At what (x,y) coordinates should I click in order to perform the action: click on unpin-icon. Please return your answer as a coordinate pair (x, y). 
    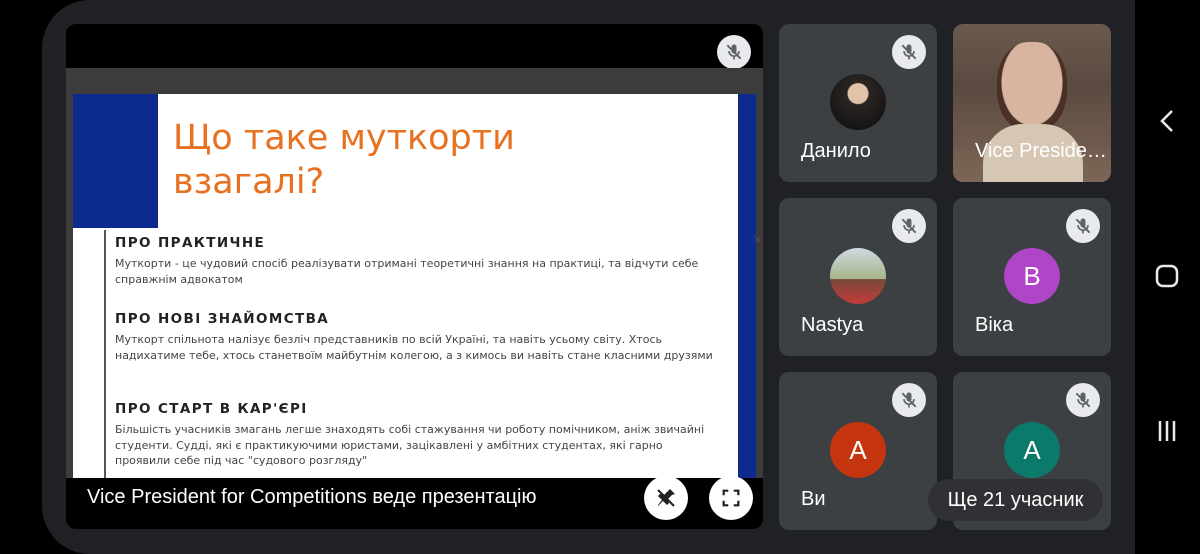
    Looking at the image, I should click on (666, 498).